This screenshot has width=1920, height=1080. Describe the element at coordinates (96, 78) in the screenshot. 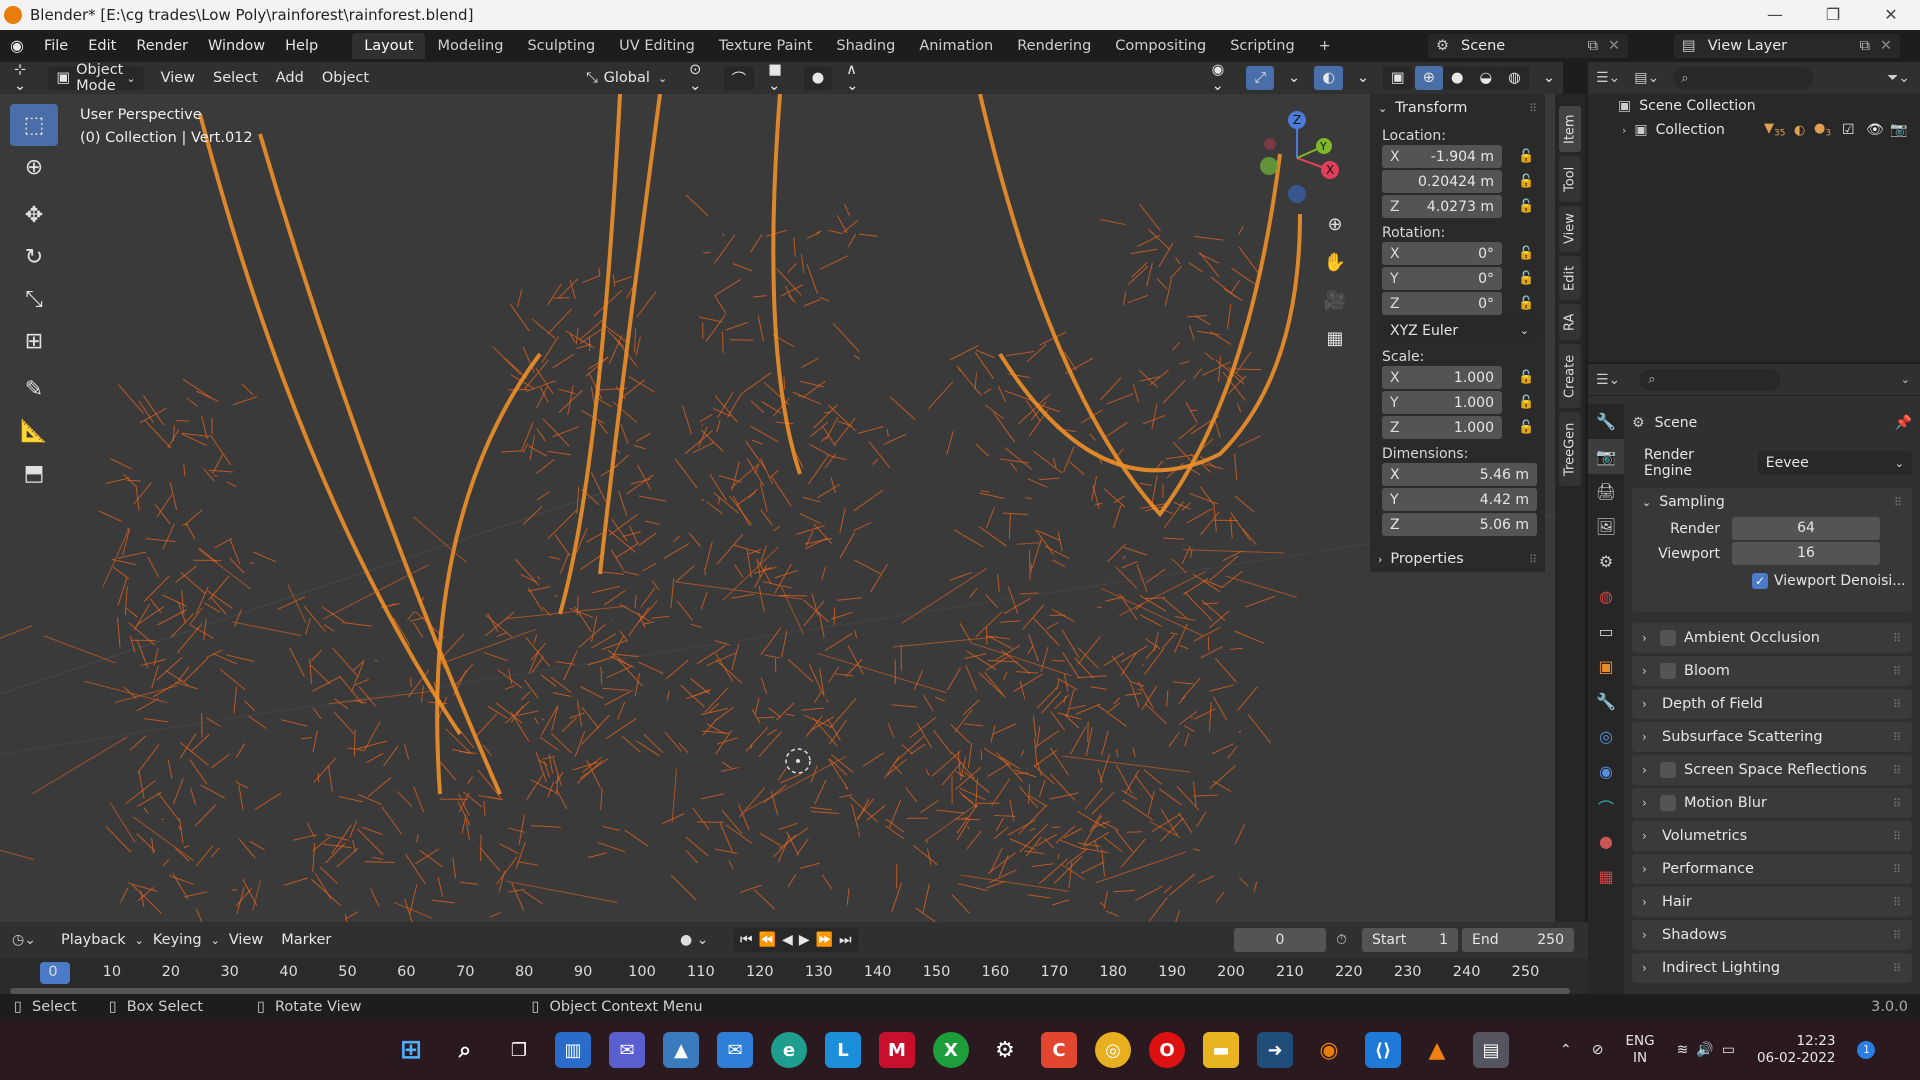

I see `mode-selector: ▣ Object Mode ⌄` at that location.